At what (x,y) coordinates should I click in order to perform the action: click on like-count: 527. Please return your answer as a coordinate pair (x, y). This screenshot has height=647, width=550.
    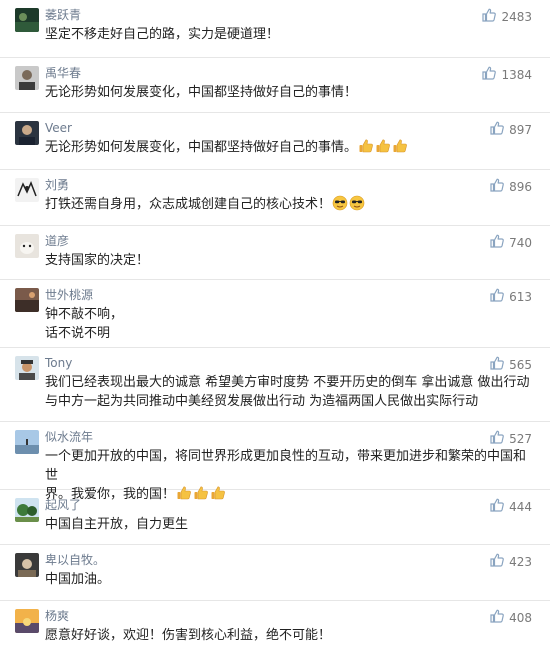
    Looking at the image, I should click on (520, 439).